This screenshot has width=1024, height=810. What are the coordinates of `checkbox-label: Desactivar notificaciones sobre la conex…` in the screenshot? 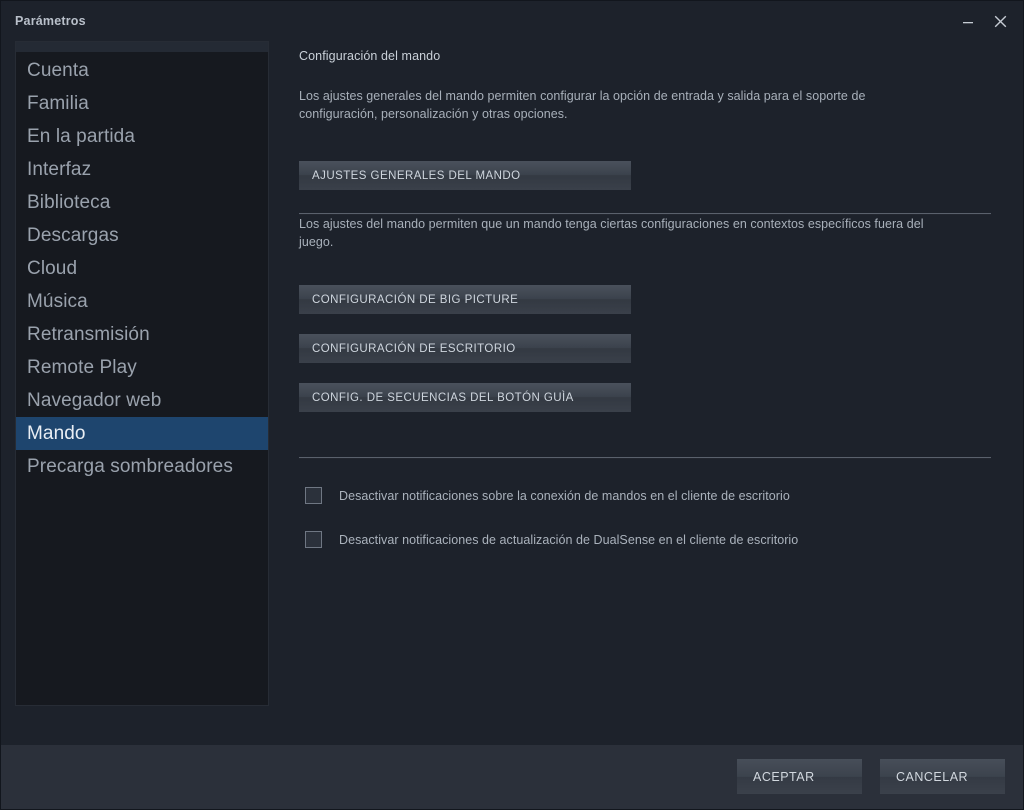 It's located at (564, 495).